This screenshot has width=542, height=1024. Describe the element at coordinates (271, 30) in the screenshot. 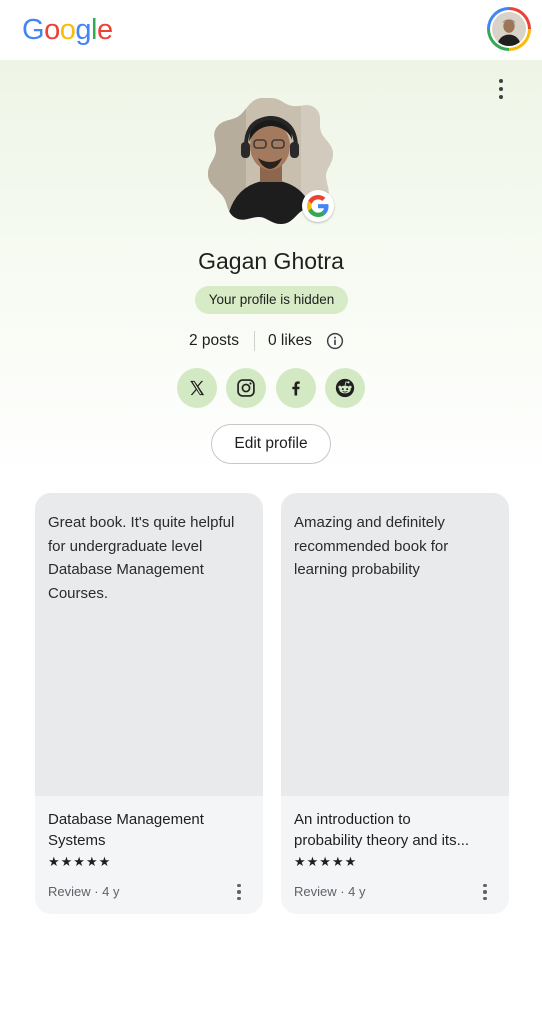

I see `top-app-bar: Google` at that location.